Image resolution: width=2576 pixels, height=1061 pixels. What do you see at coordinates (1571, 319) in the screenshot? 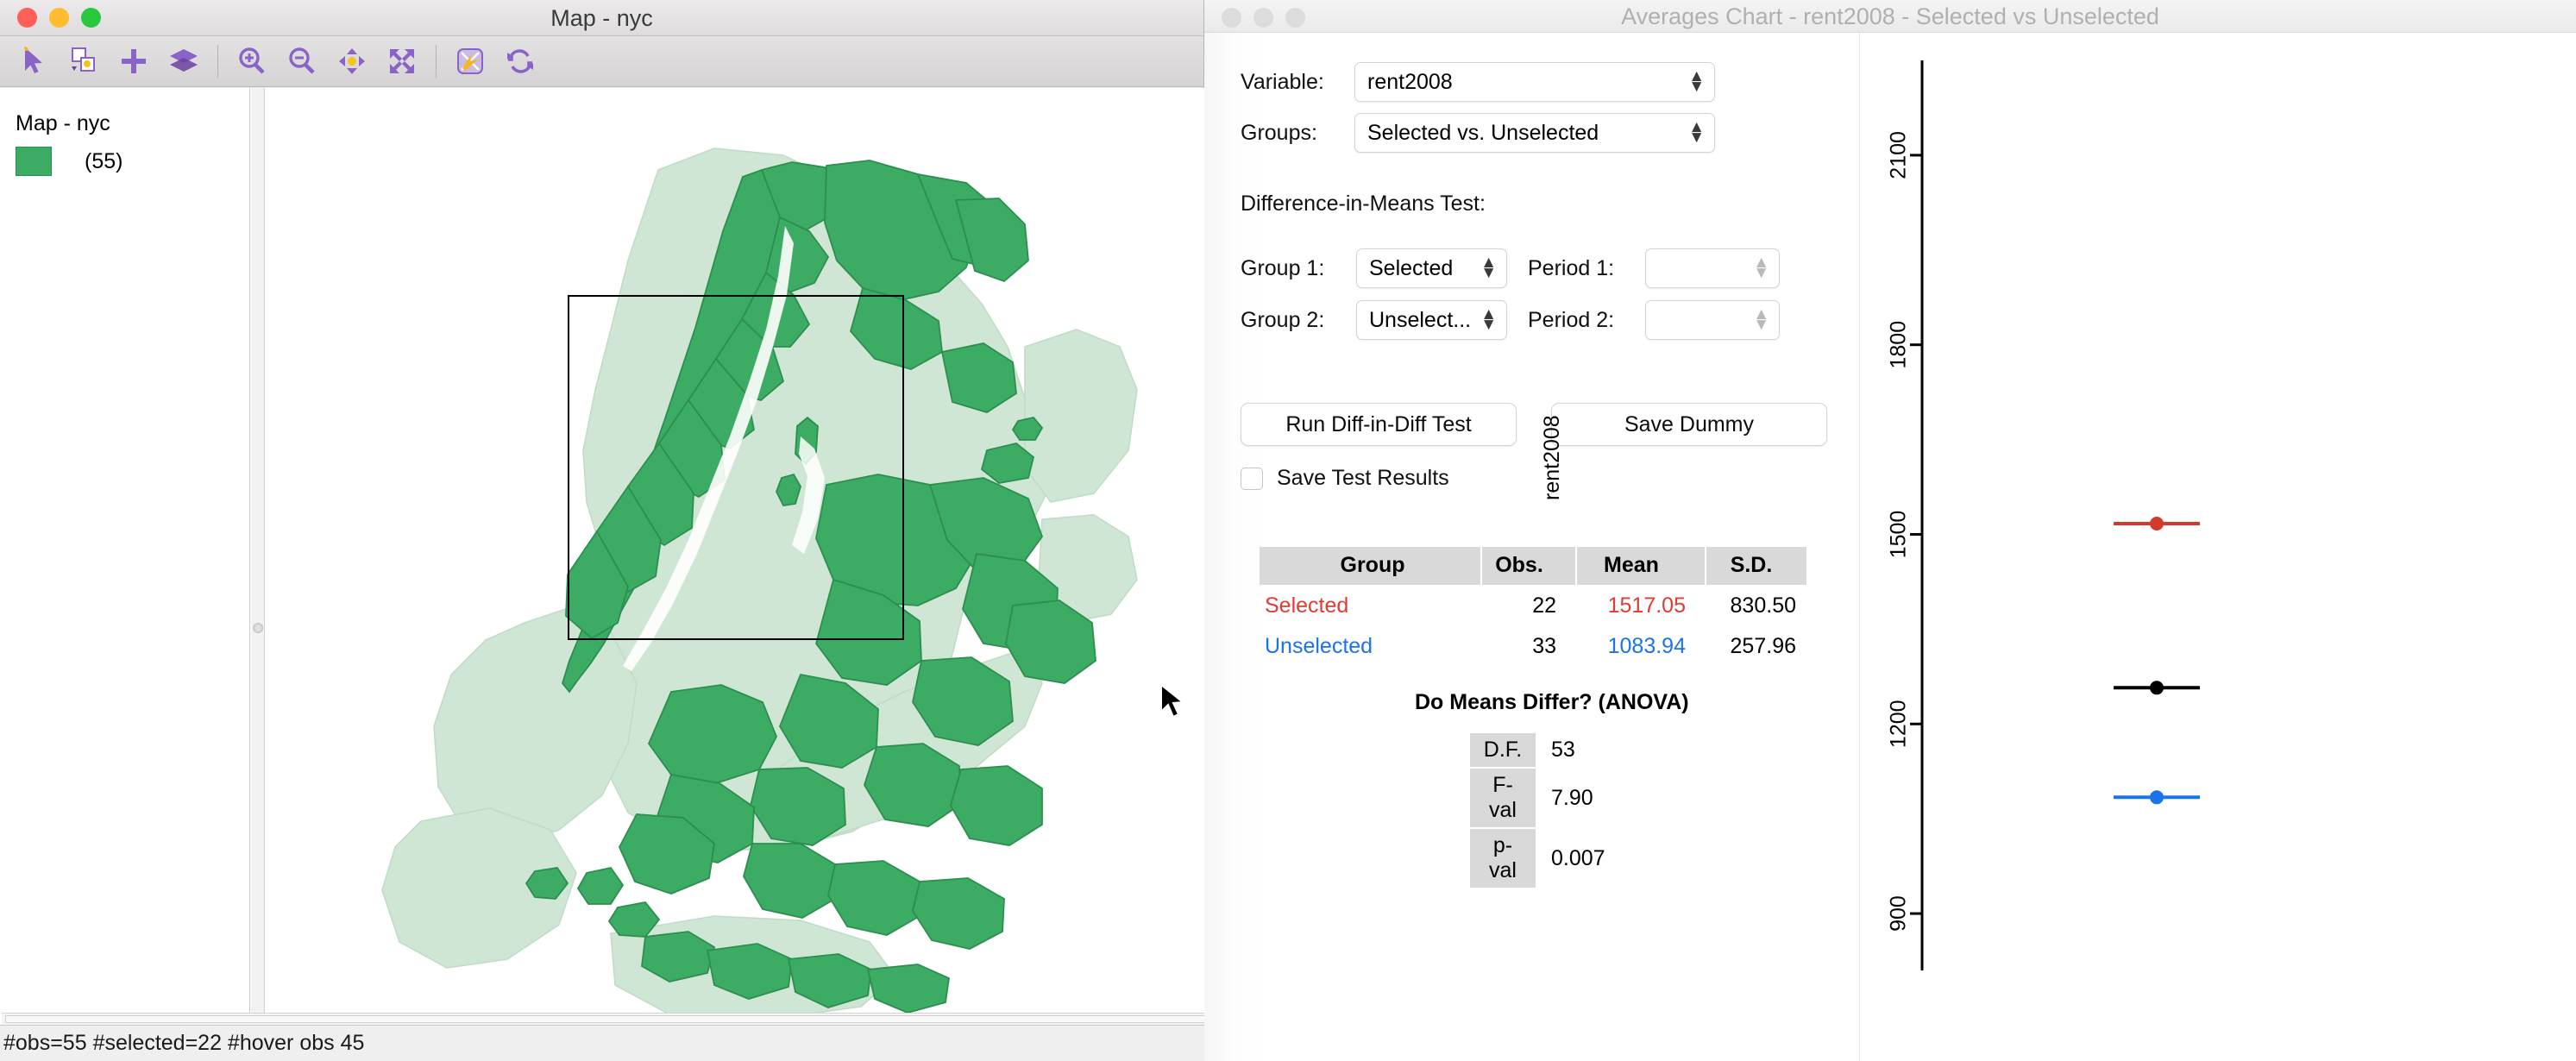
I see `period2-label: Period 2:` at bounding box center [1571, 319].